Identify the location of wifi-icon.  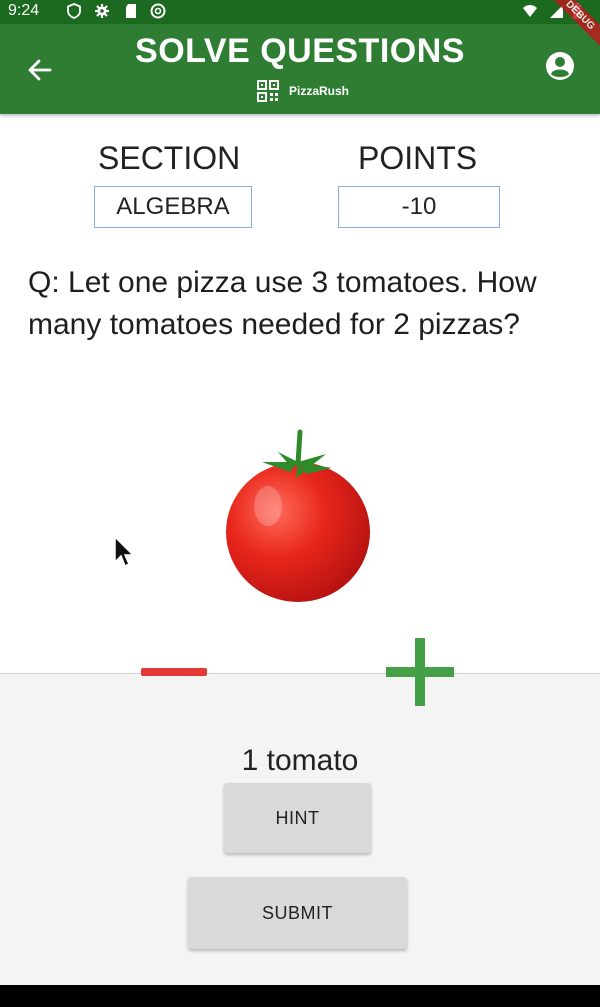
(530, 11).